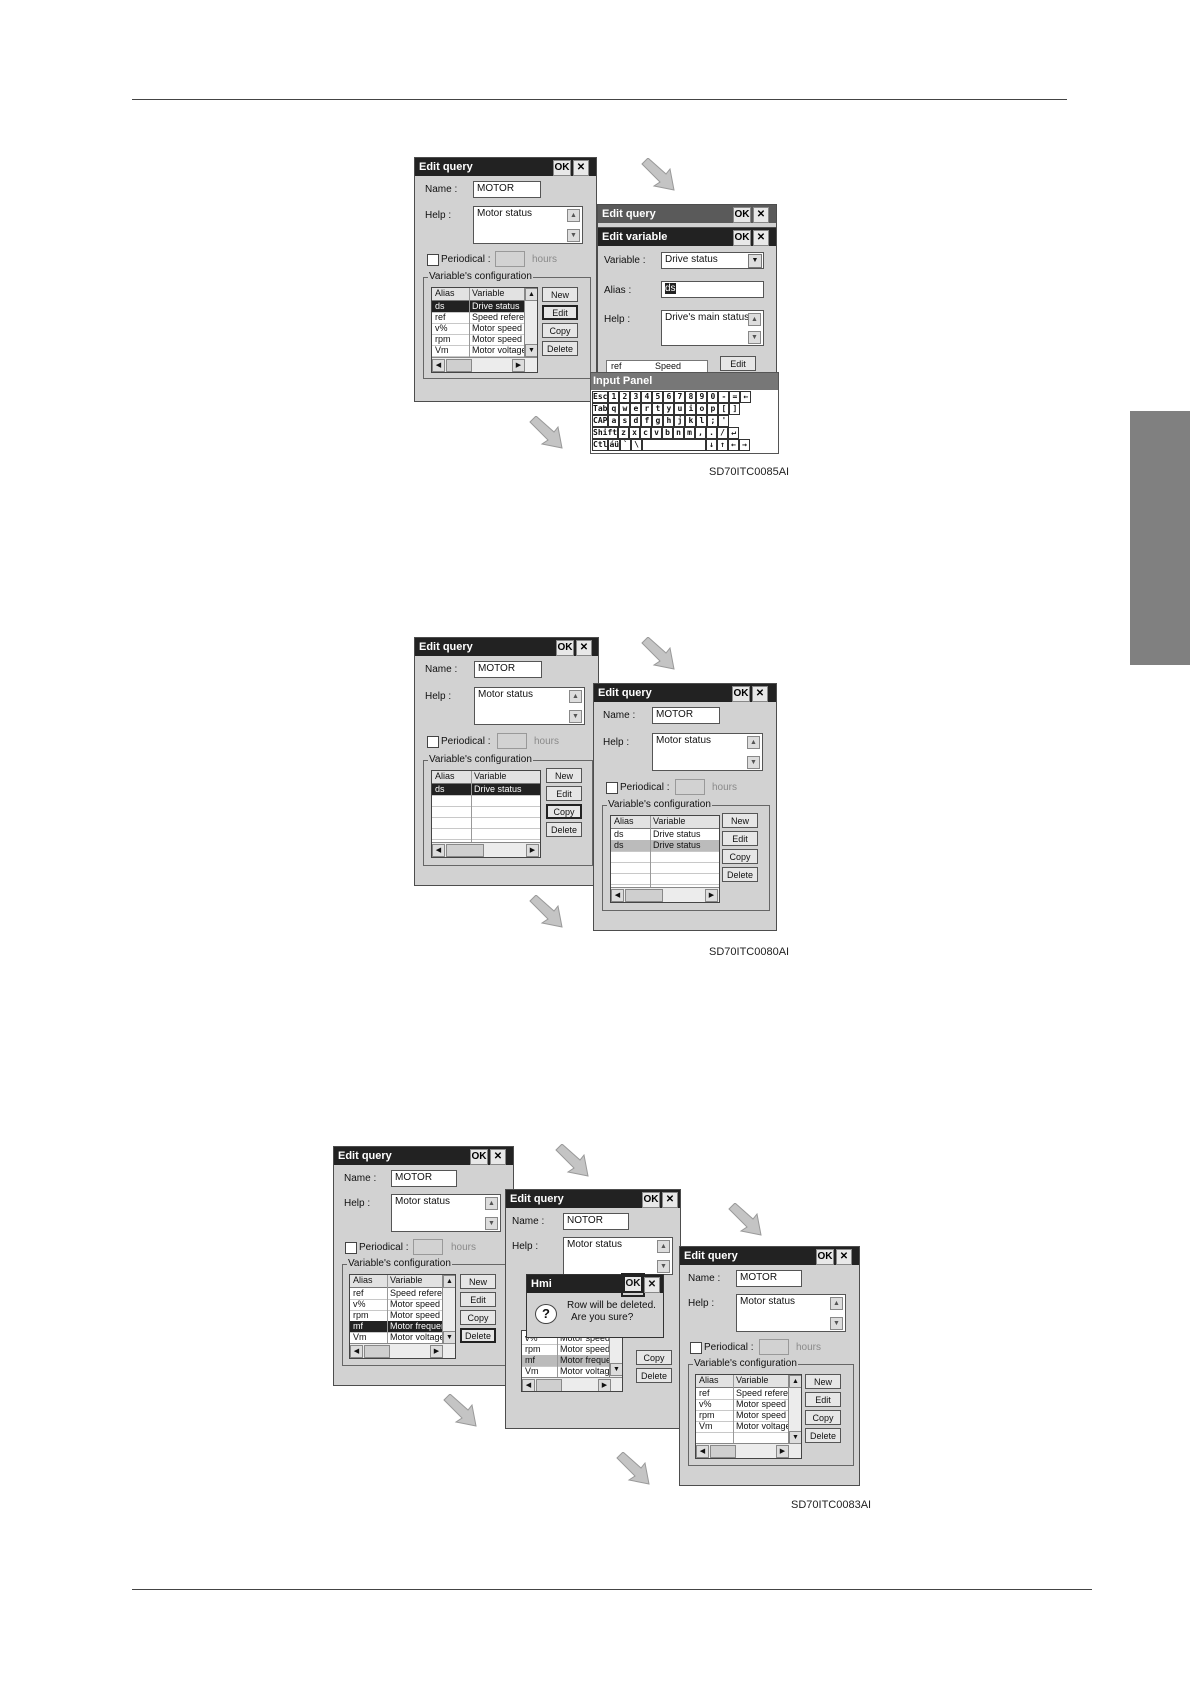 The height and width of the screenshot is (1684, 1190). Describe the element at coordinates (637, 445) in the screenshot. I see `keyboard-key: \` at that location.